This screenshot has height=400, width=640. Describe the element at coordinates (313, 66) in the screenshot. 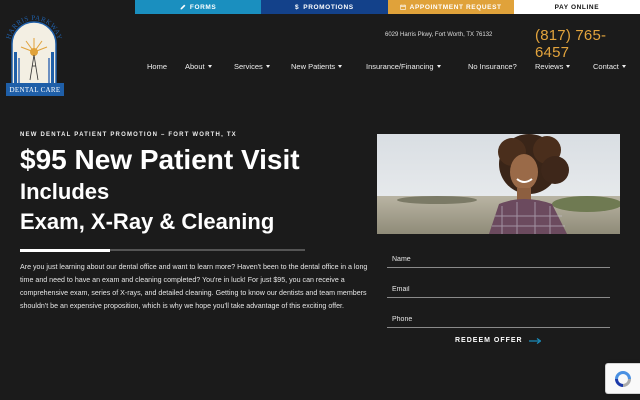

I see `nav-item-label: New Patients` at that location.